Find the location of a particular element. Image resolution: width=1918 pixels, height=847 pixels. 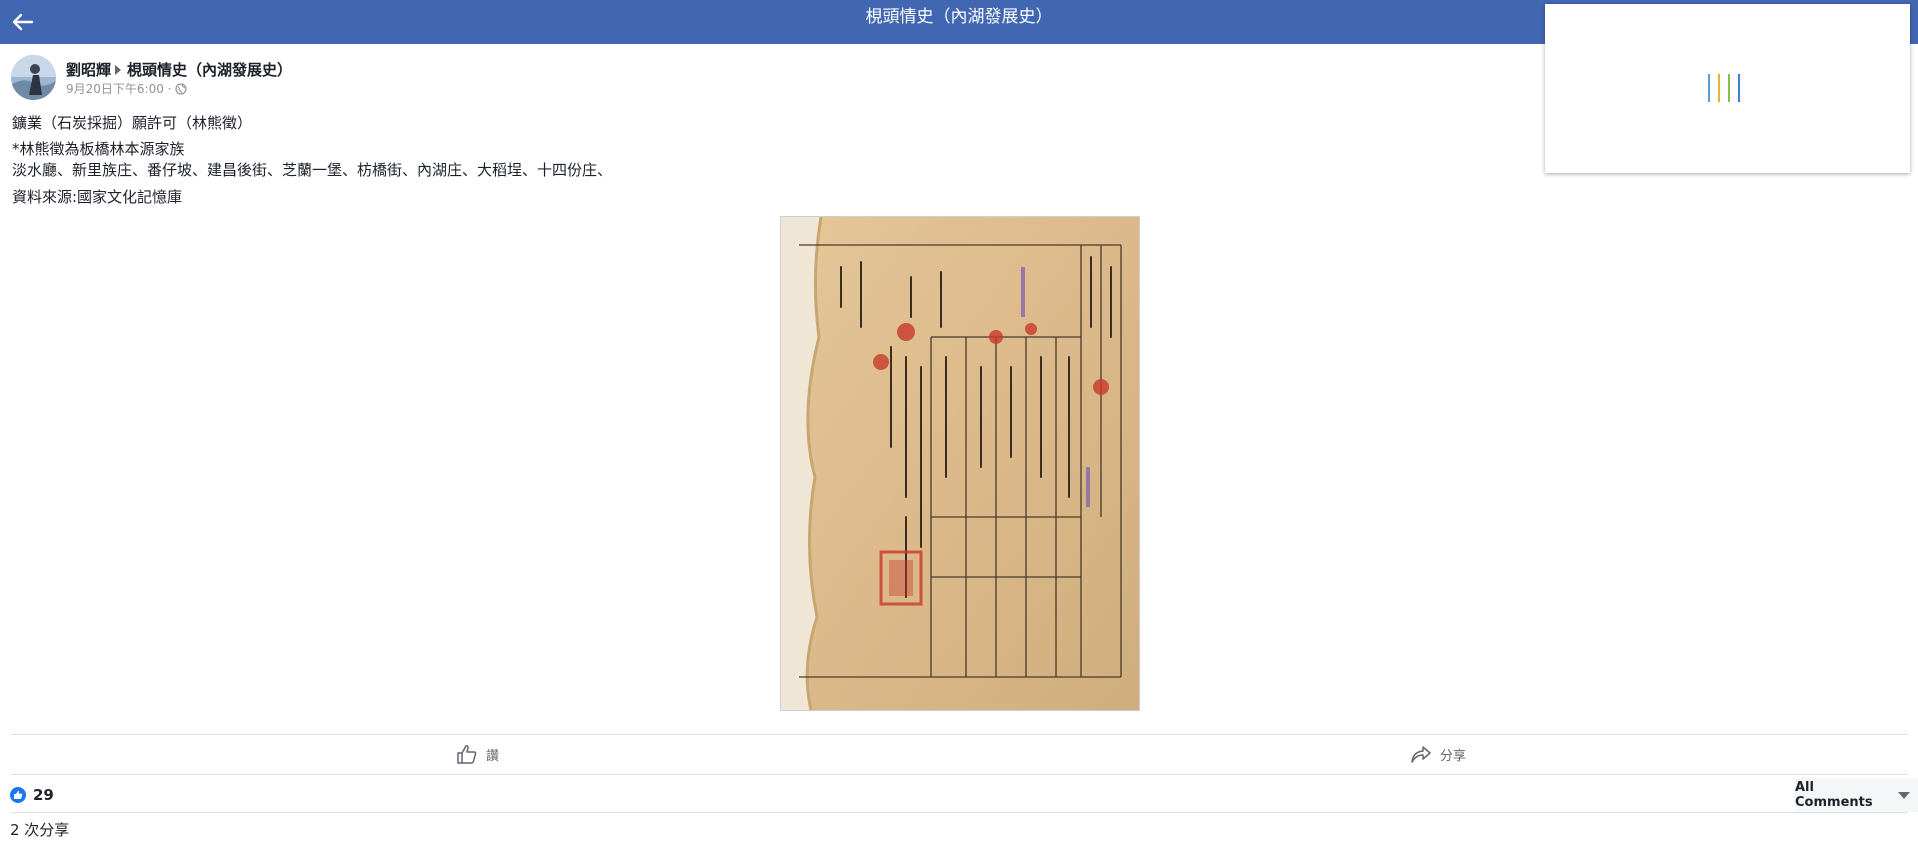

loading-popup is located at coordinates (1727, 88).